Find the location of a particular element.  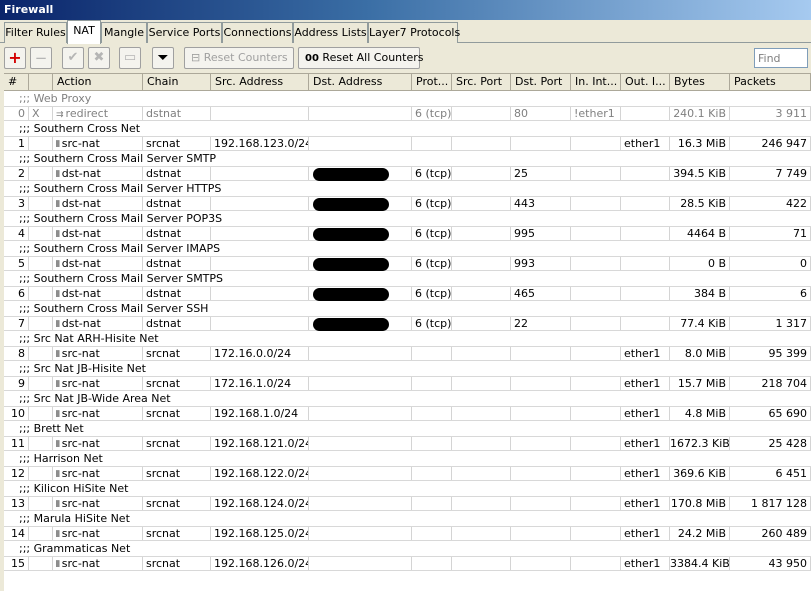

rule-comment: ;;; Southern Cross Mail Server IMAPS is located at coordinates (407, 248).